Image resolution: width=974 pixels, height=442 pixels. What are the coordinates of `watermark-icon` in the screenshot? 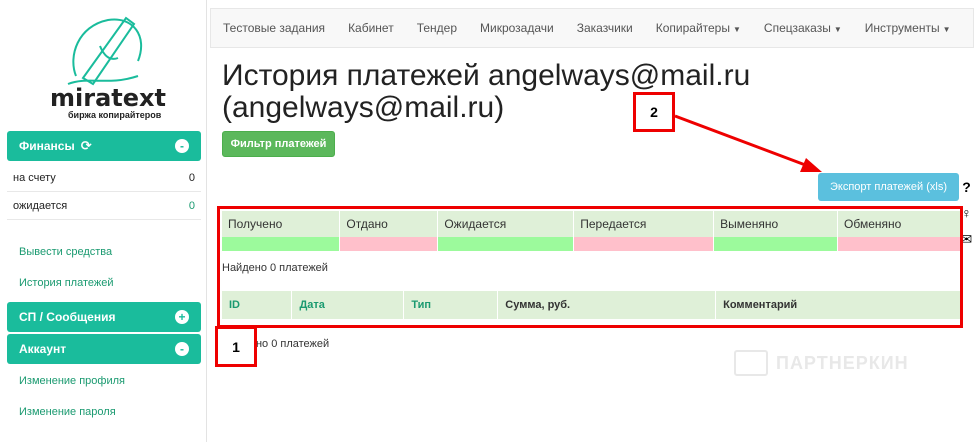 It's located at (751, 363).